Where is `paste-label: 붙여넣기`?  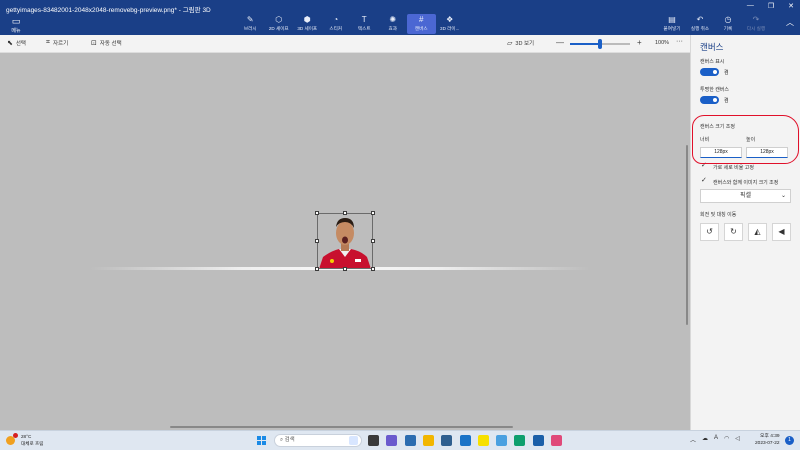
paste-label: 붙여넣기 is located at coordinates (672, 28).